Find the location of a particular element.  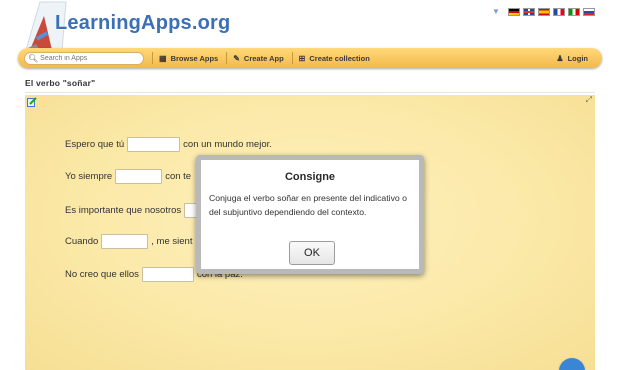

sentence-1-before: Espero que tú is located at coordinates (95, 144).